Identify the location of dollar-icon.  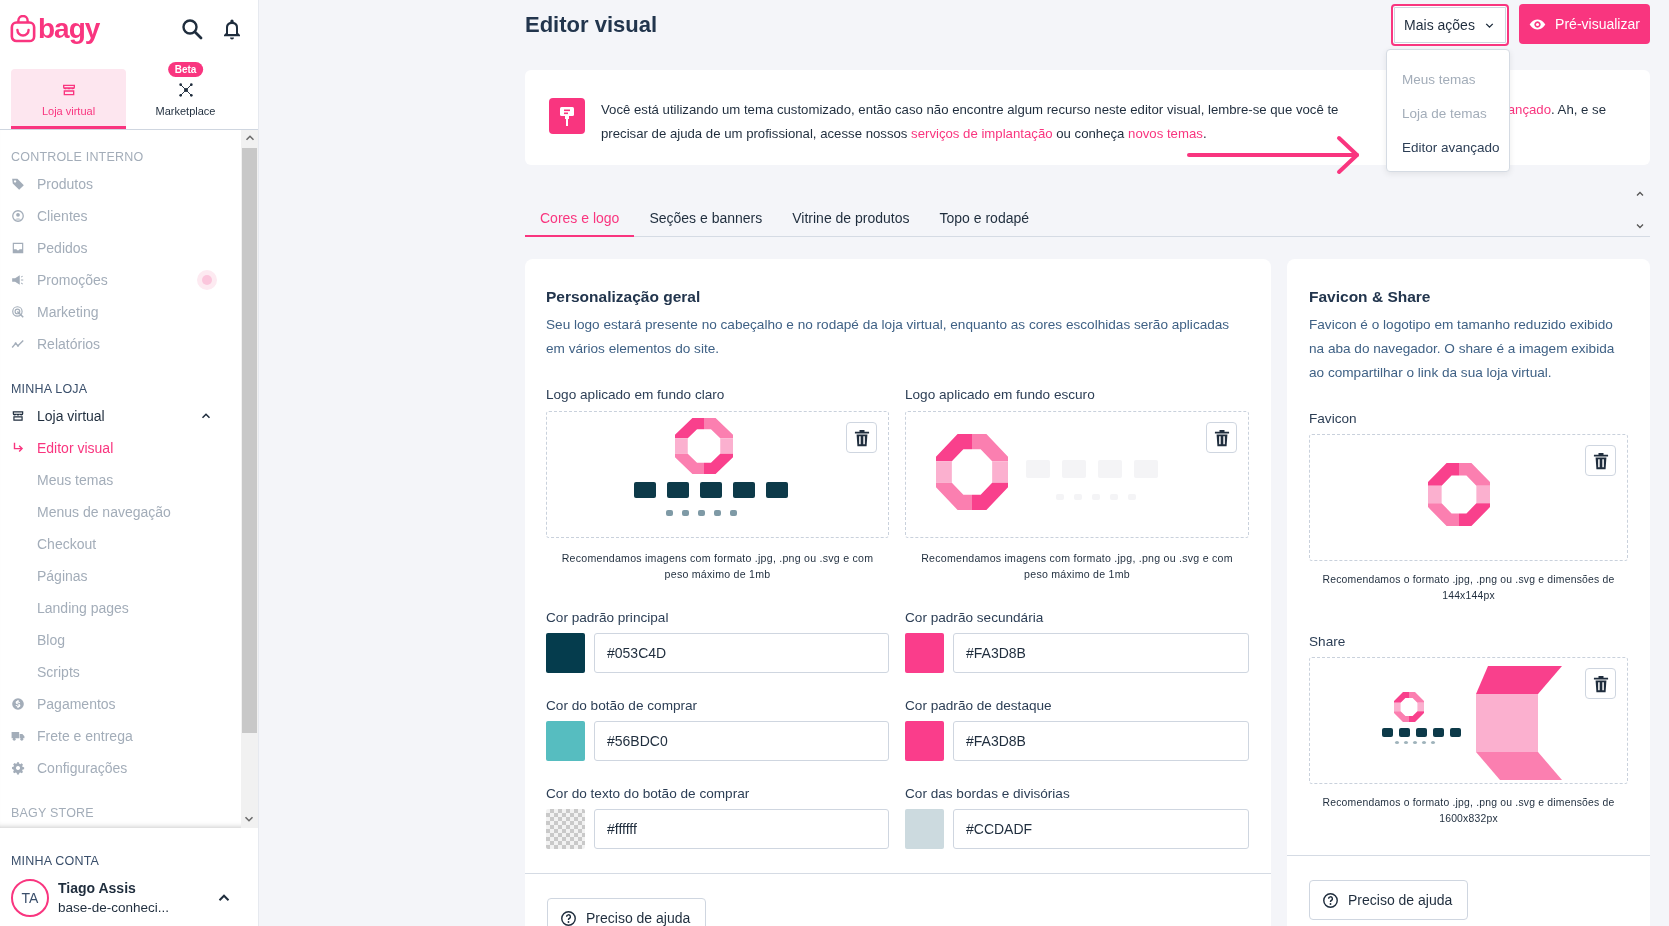
(18, 704).